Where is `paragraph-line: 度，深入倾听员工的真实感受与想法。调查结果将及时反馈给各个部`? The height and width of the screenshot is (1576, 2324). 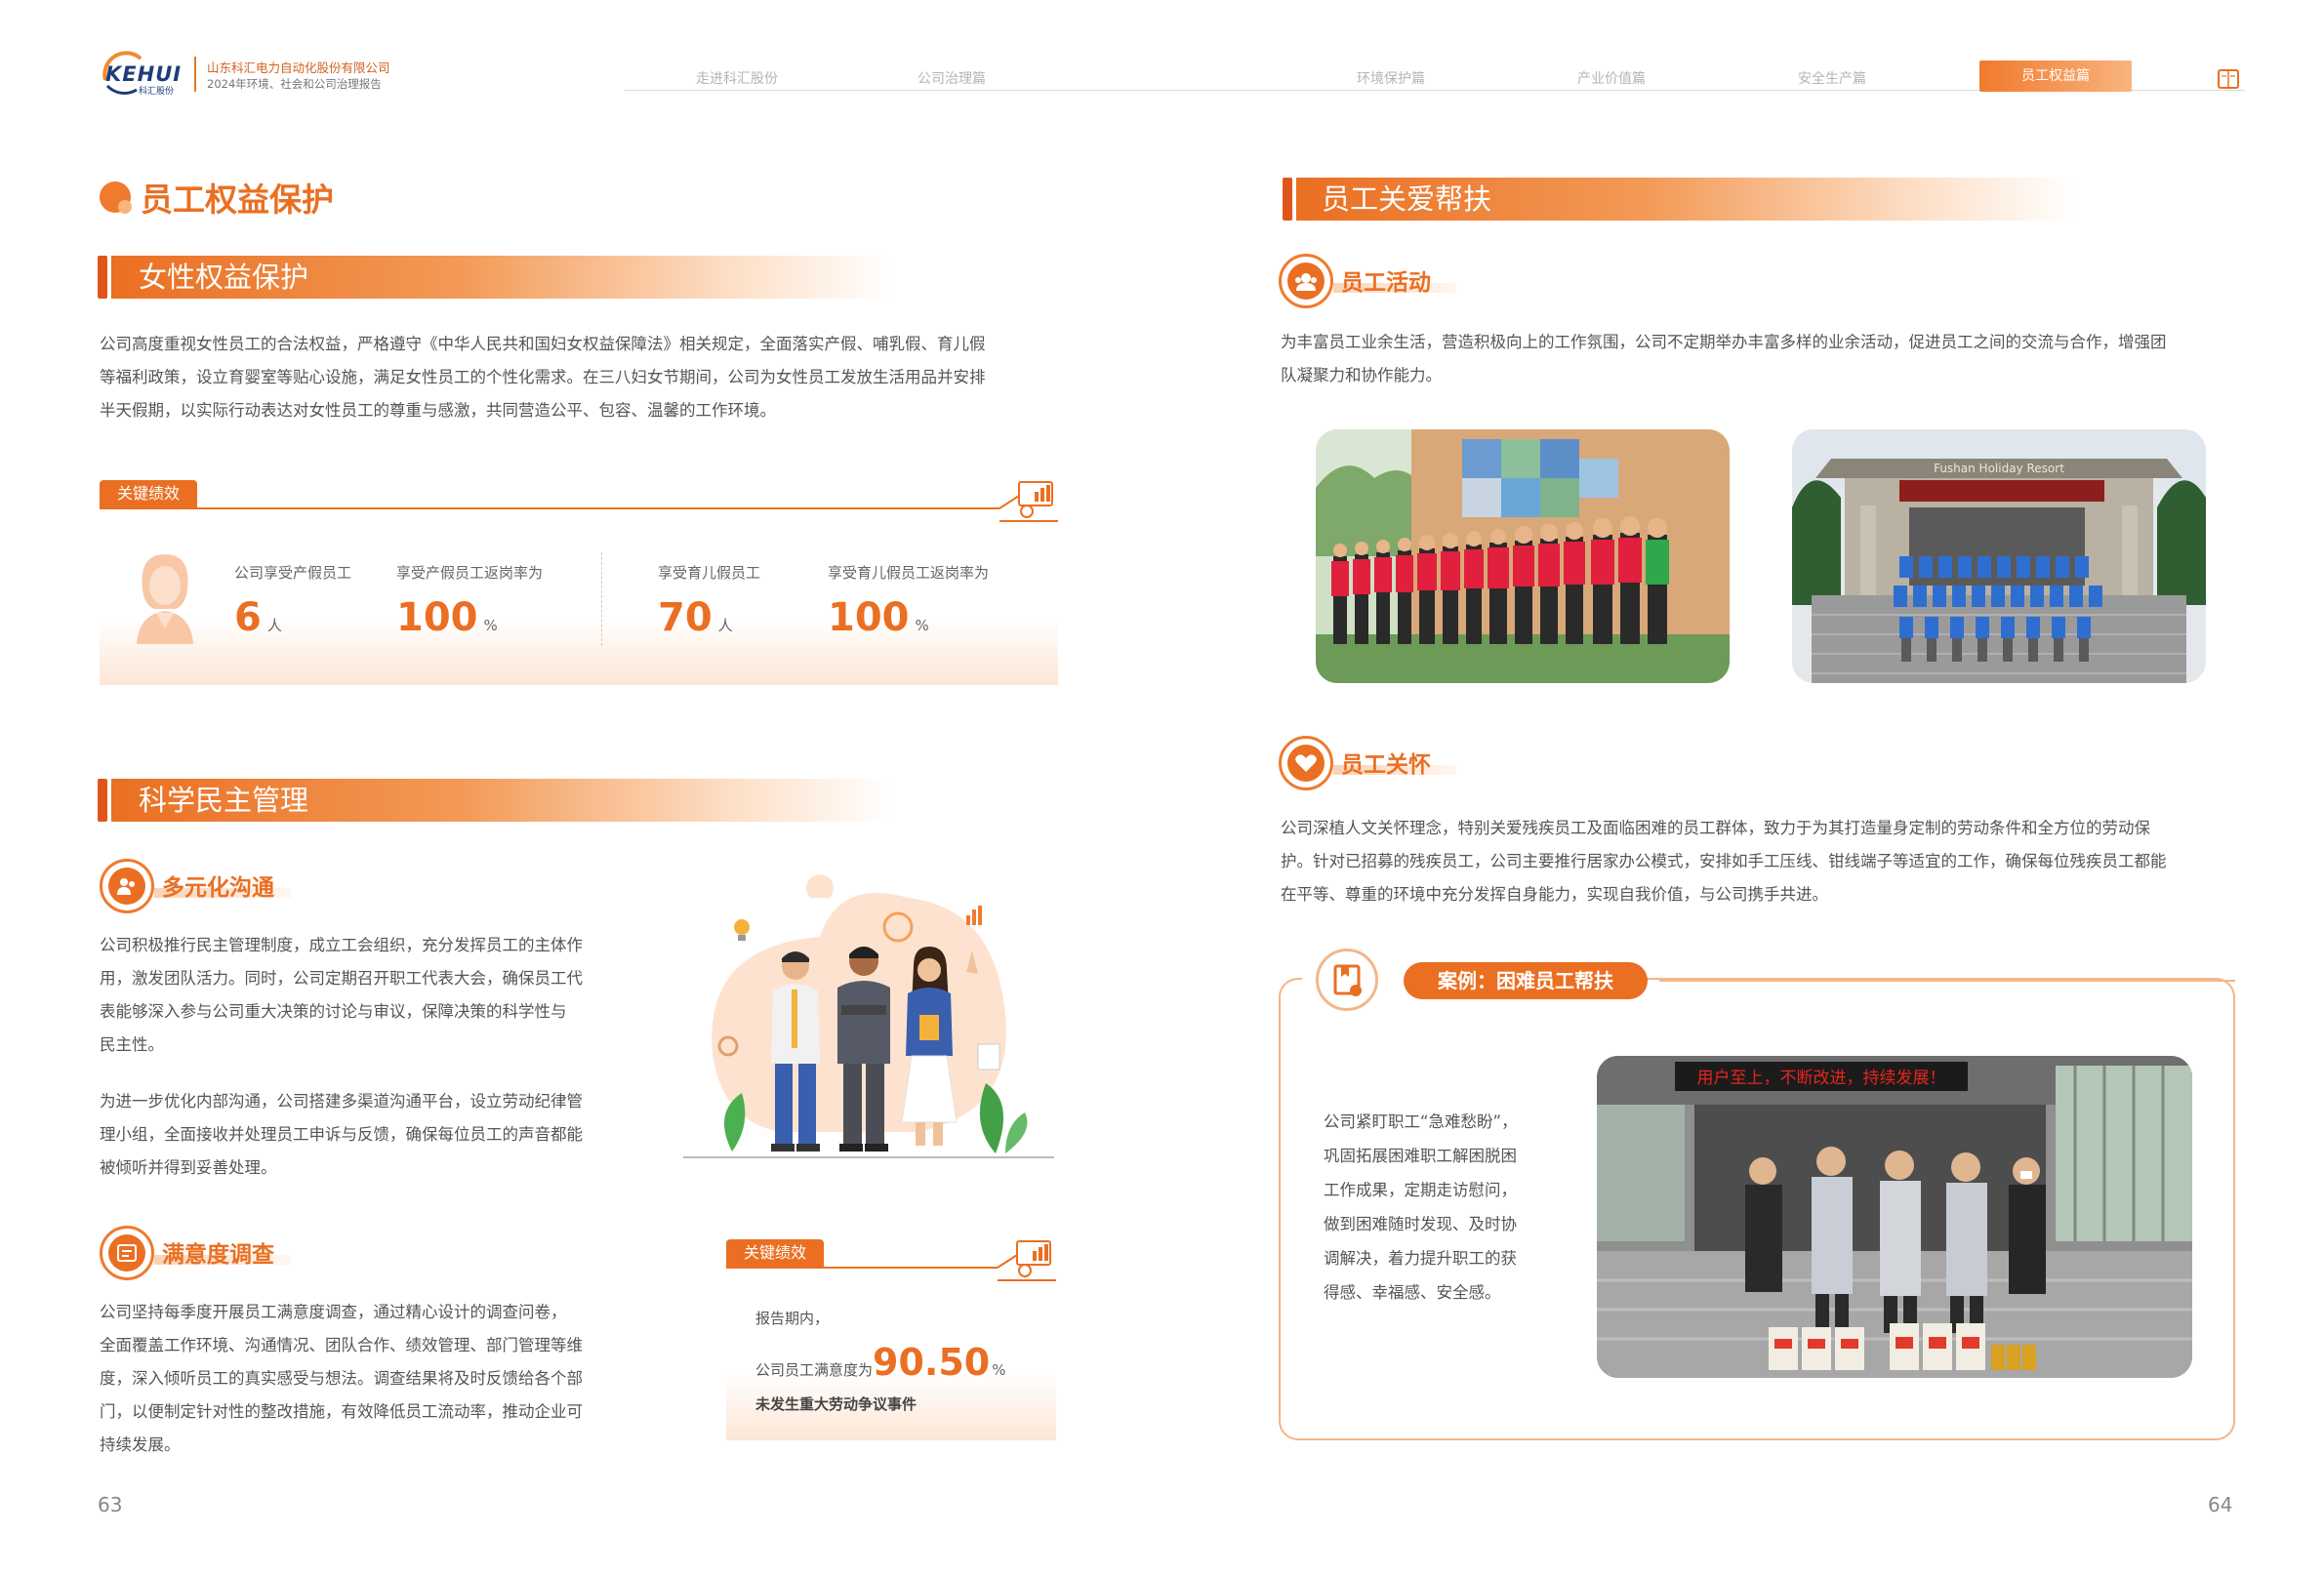
paragraph-line: 度，深入倾听员工的真实感受与想法。调查结果将及时反馈给各个部 is located at coordinates (341, 1378).